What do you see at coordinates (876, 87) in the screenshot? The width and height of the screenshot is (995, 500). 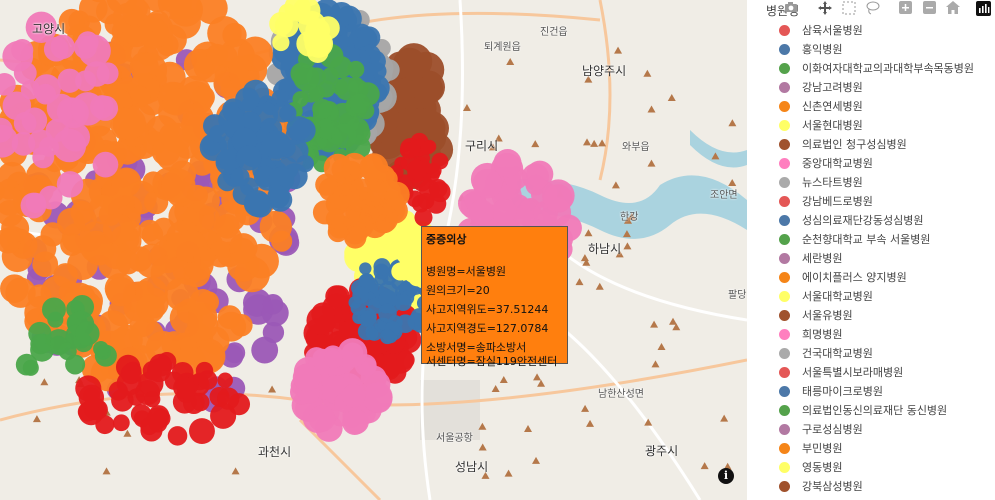 I see `legend-item: 강남고려병원` at bounding box center [876, 87].